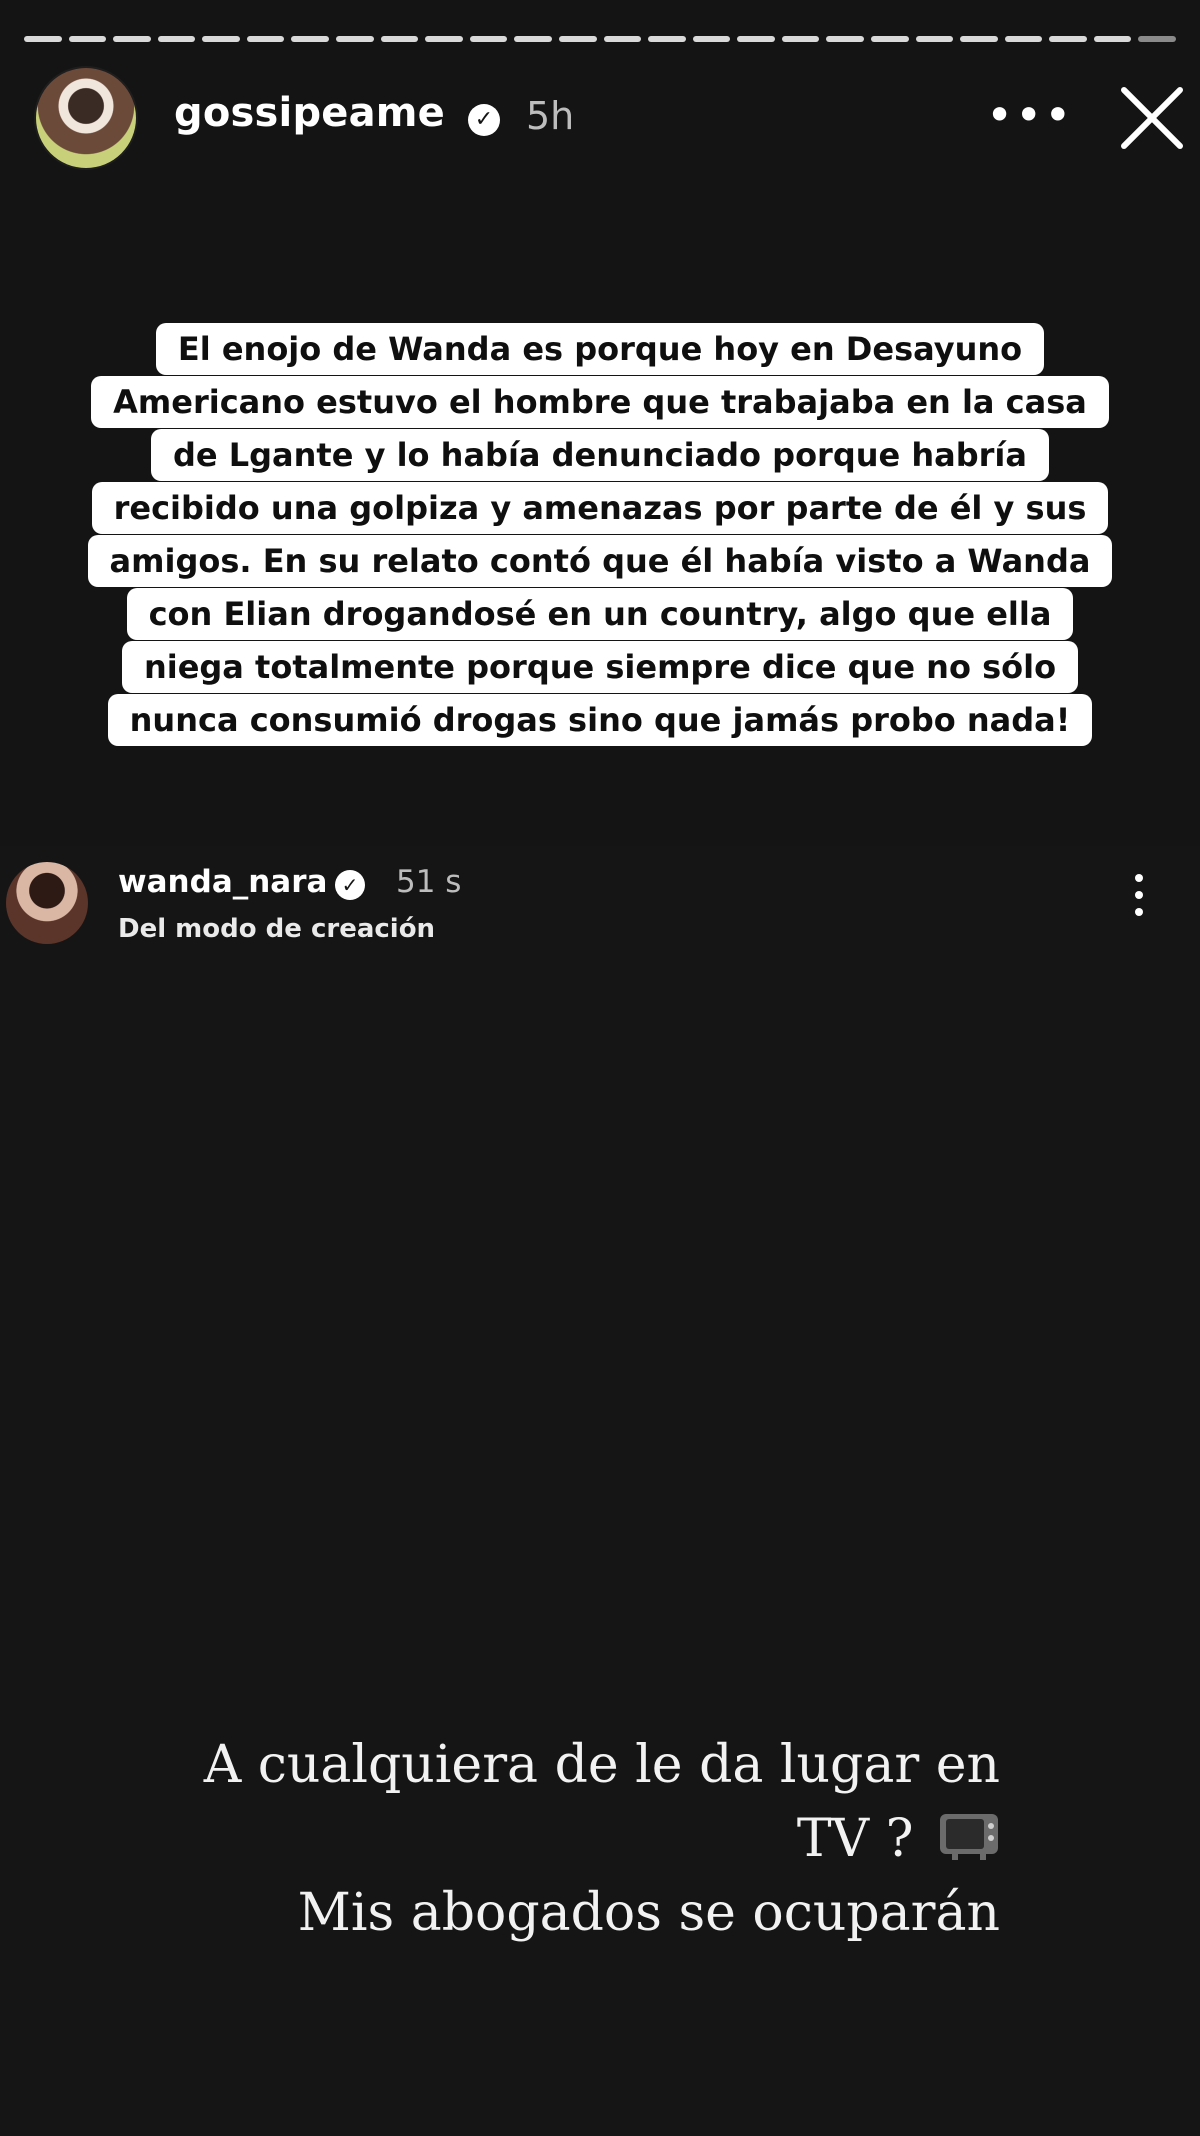 This screenshot has width=1200, height=2136. Describe the element at coordinates (47, 903) in the screenshot. I see `repost-avatar` at that location.